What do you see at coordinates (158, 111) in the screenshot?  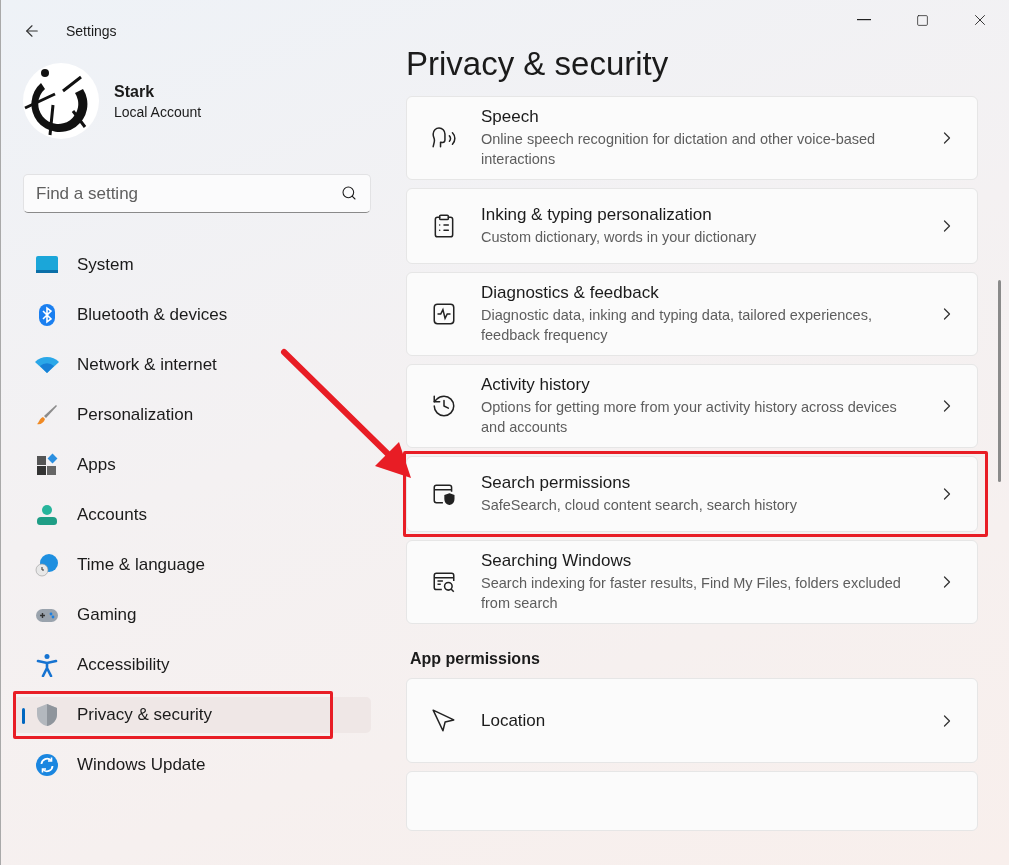 I see `account-type: Local Account` at bounding box center [158, 111].